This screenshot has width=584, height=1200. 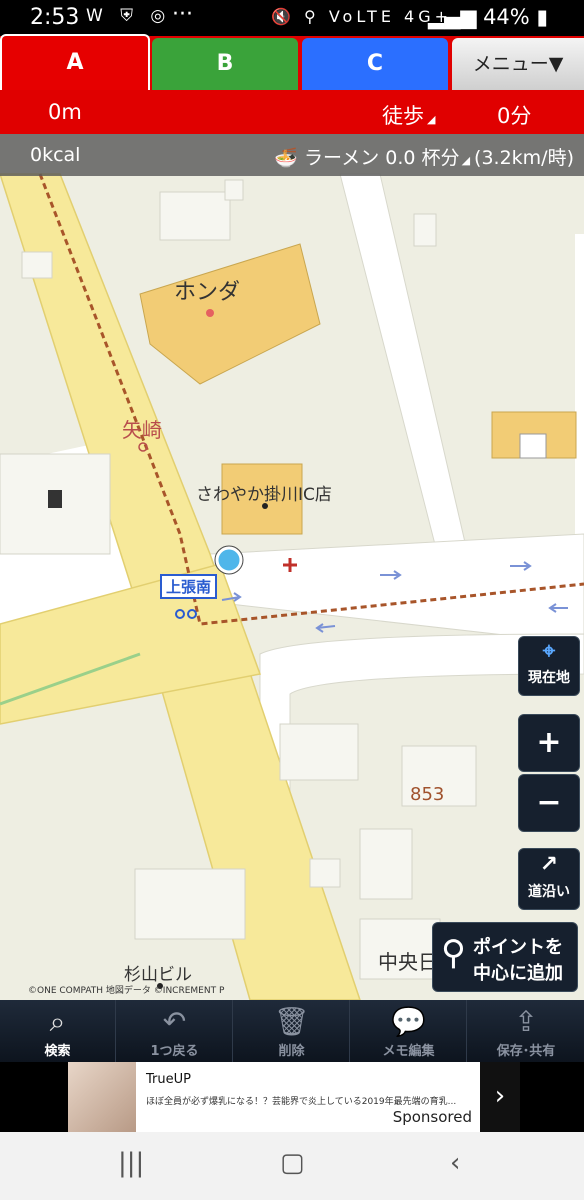 What do you see at coordinates (225, 64) in the screenshot?
I see `tab-b: B` at bounding box center [225, 64].